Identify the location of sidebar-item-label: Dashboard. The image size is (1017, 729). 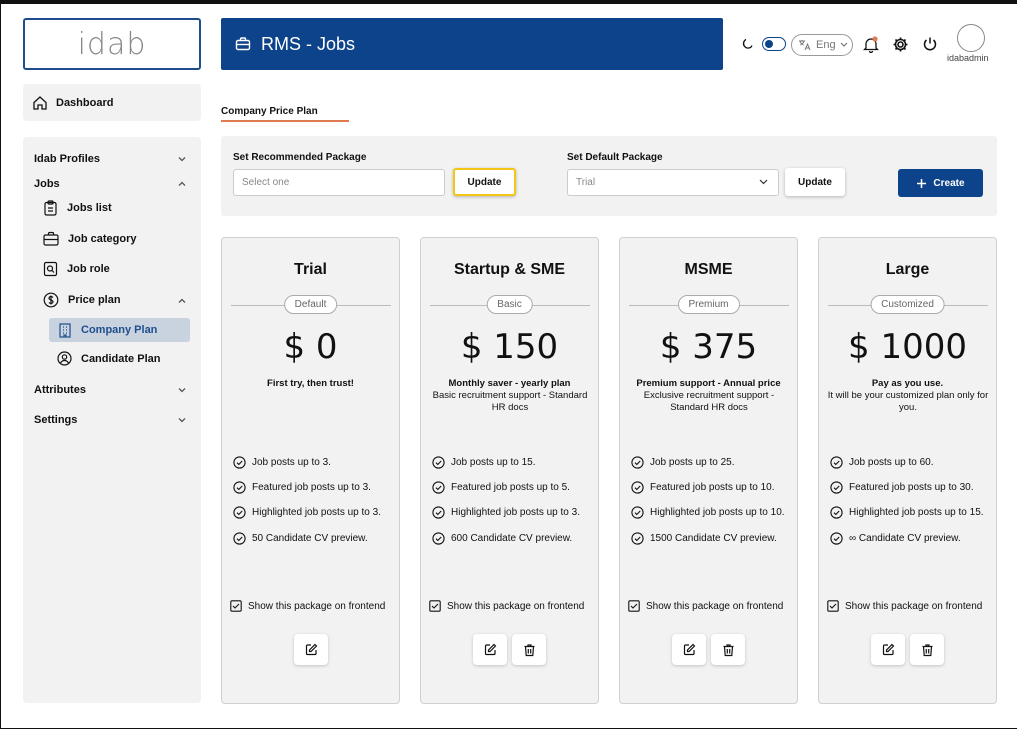
(85, 102).